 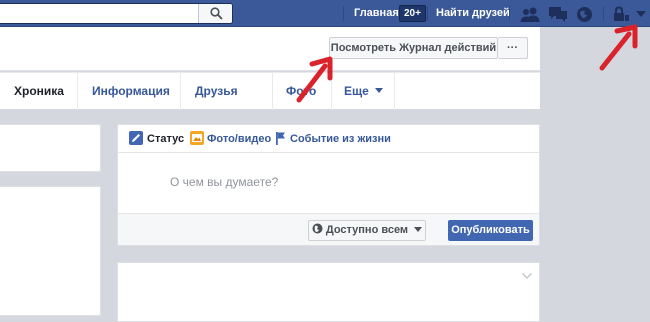 I want to click on home-link: Главная, so click(x=376, y=13).